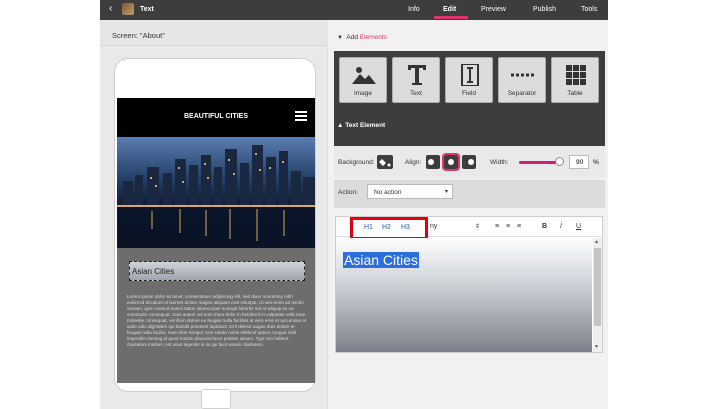 The height and width of the screenshot is (409, 710). Describe the element at coordinates (410, 191) in the screenshot. I see `action-select: No action ▾` at that location.